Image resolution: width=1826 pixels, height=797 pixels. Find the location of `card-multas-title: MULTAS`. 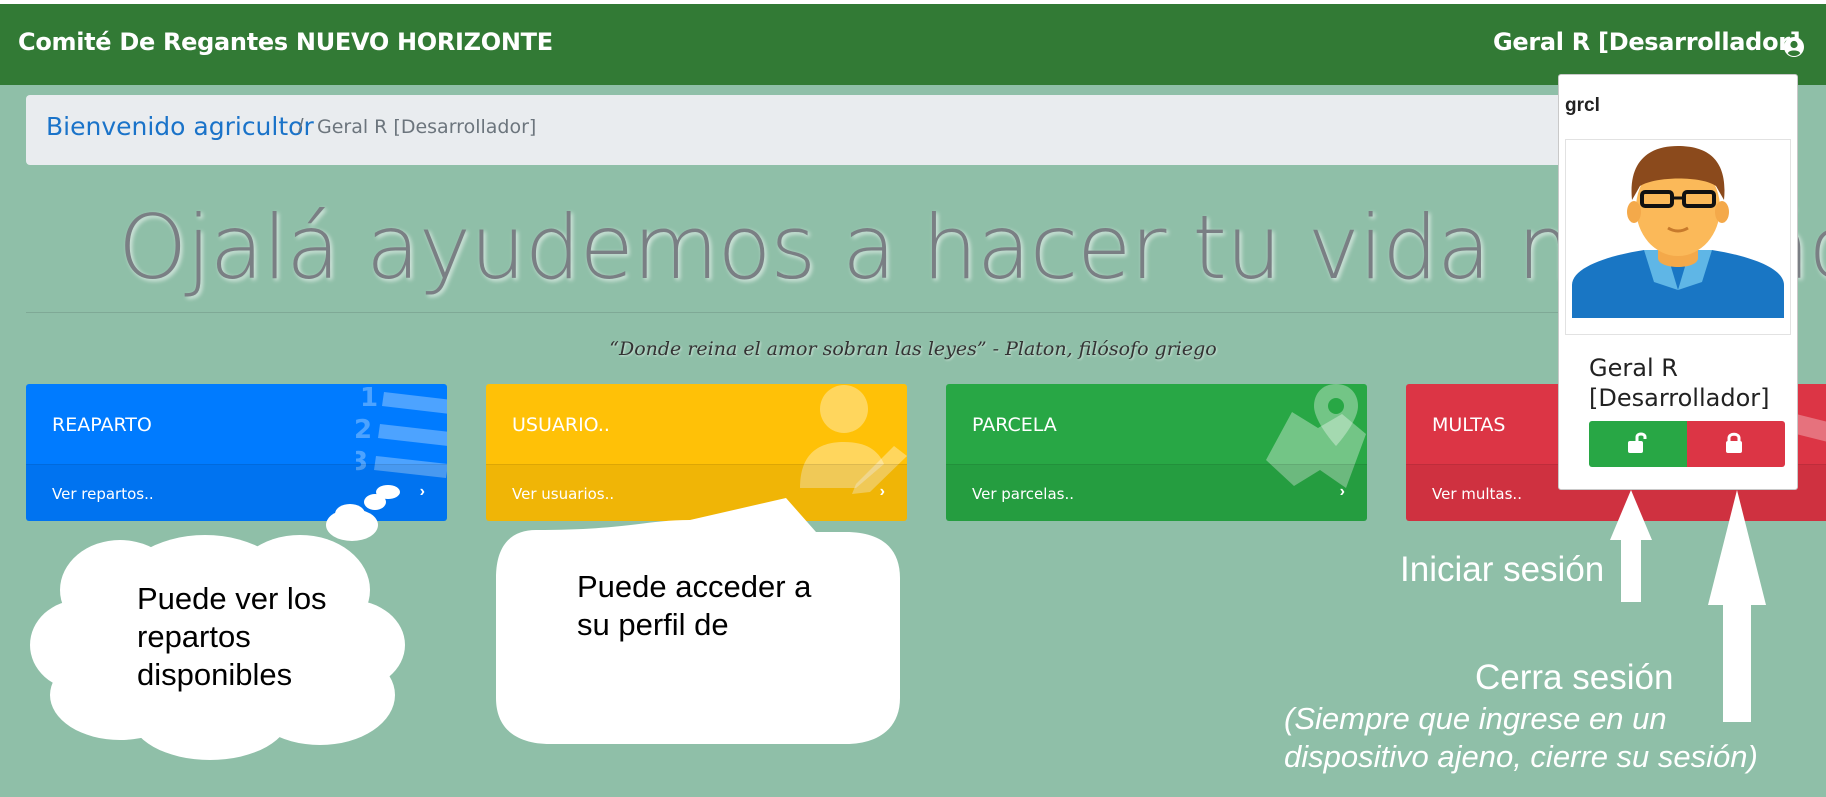

card-multas-title: MULTAS is located at coordinates (1469, 425).